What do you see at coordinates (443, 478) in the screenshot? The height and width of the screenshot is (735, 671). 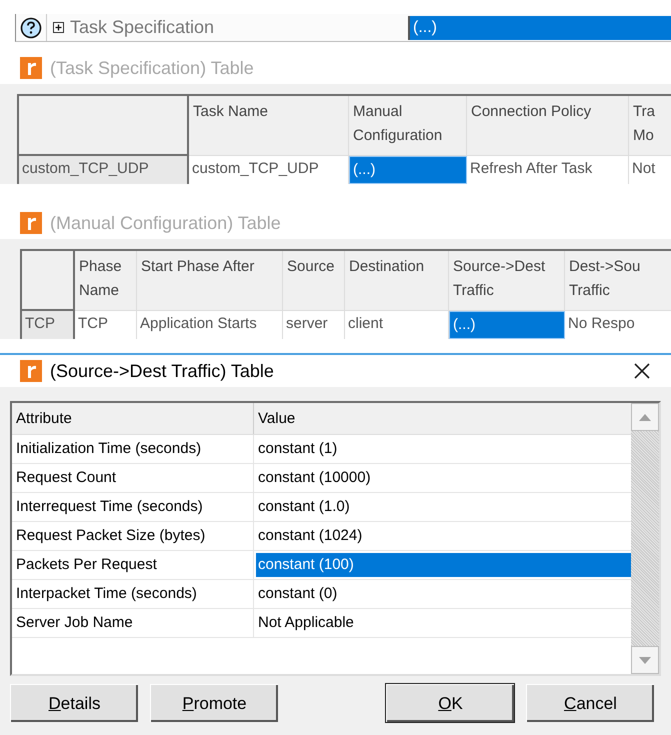 I see `value-cell: constant (10000)` at bounding box center [443, 478].